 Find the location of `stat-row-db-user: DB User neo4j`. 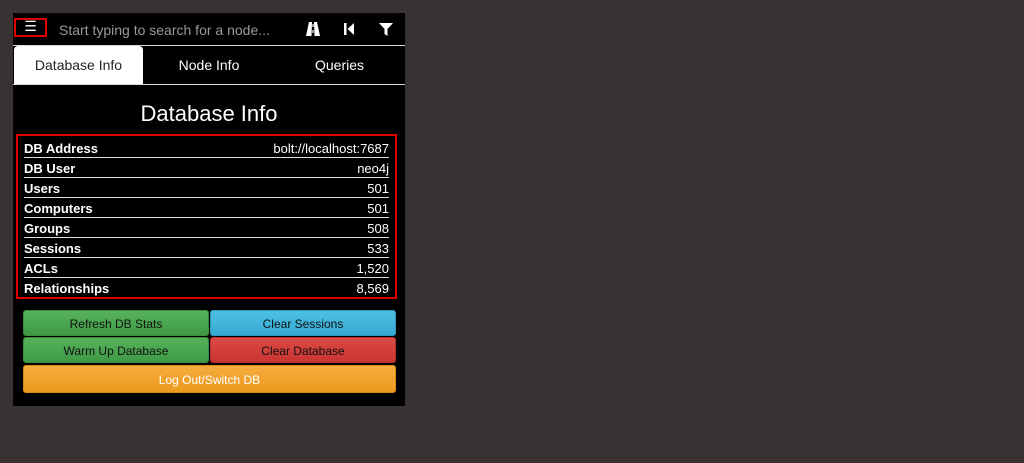

stat-row-db-user: DB User neo4j is located at coordinates (206, 168).